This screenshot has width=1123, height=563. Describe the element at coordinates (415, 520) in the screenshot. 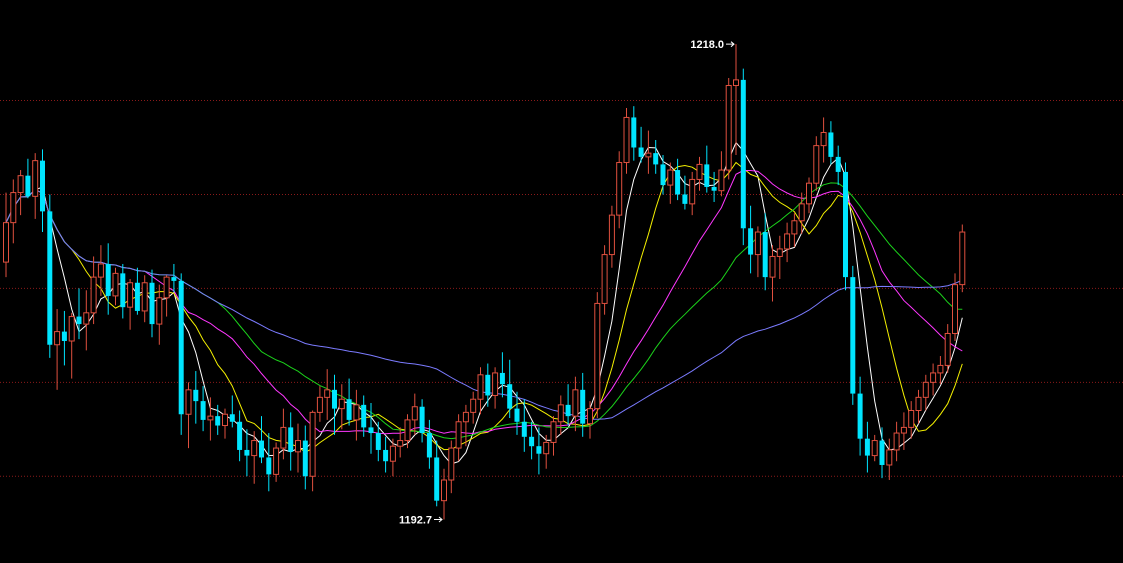

I see `low-price-label: 1192.7` at that location.